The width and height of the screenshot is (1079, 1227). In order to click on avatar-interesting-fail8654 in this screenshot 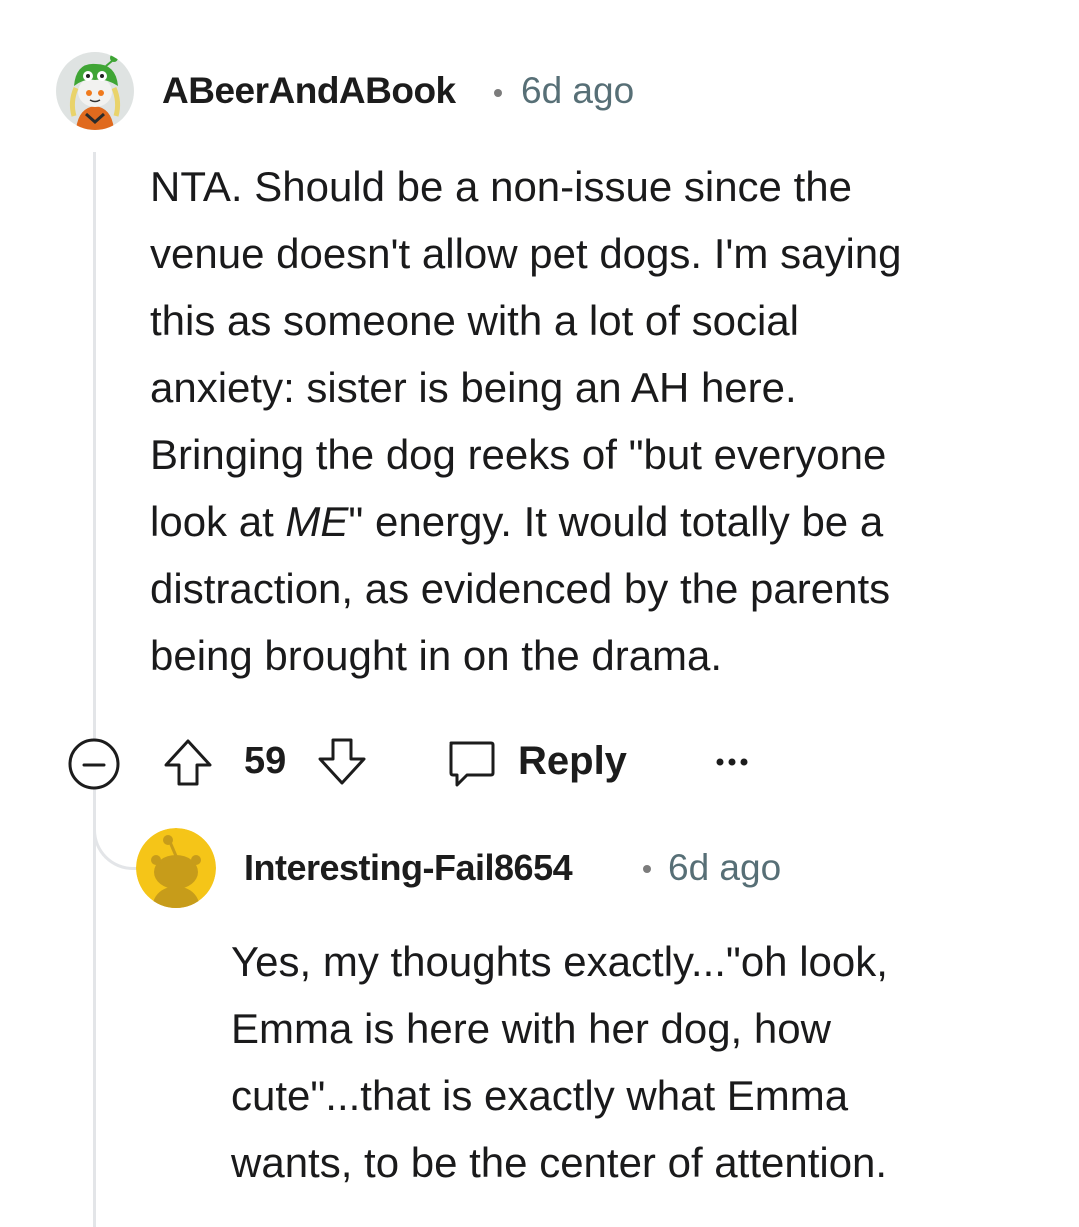, I will do `click(176, 868)`.